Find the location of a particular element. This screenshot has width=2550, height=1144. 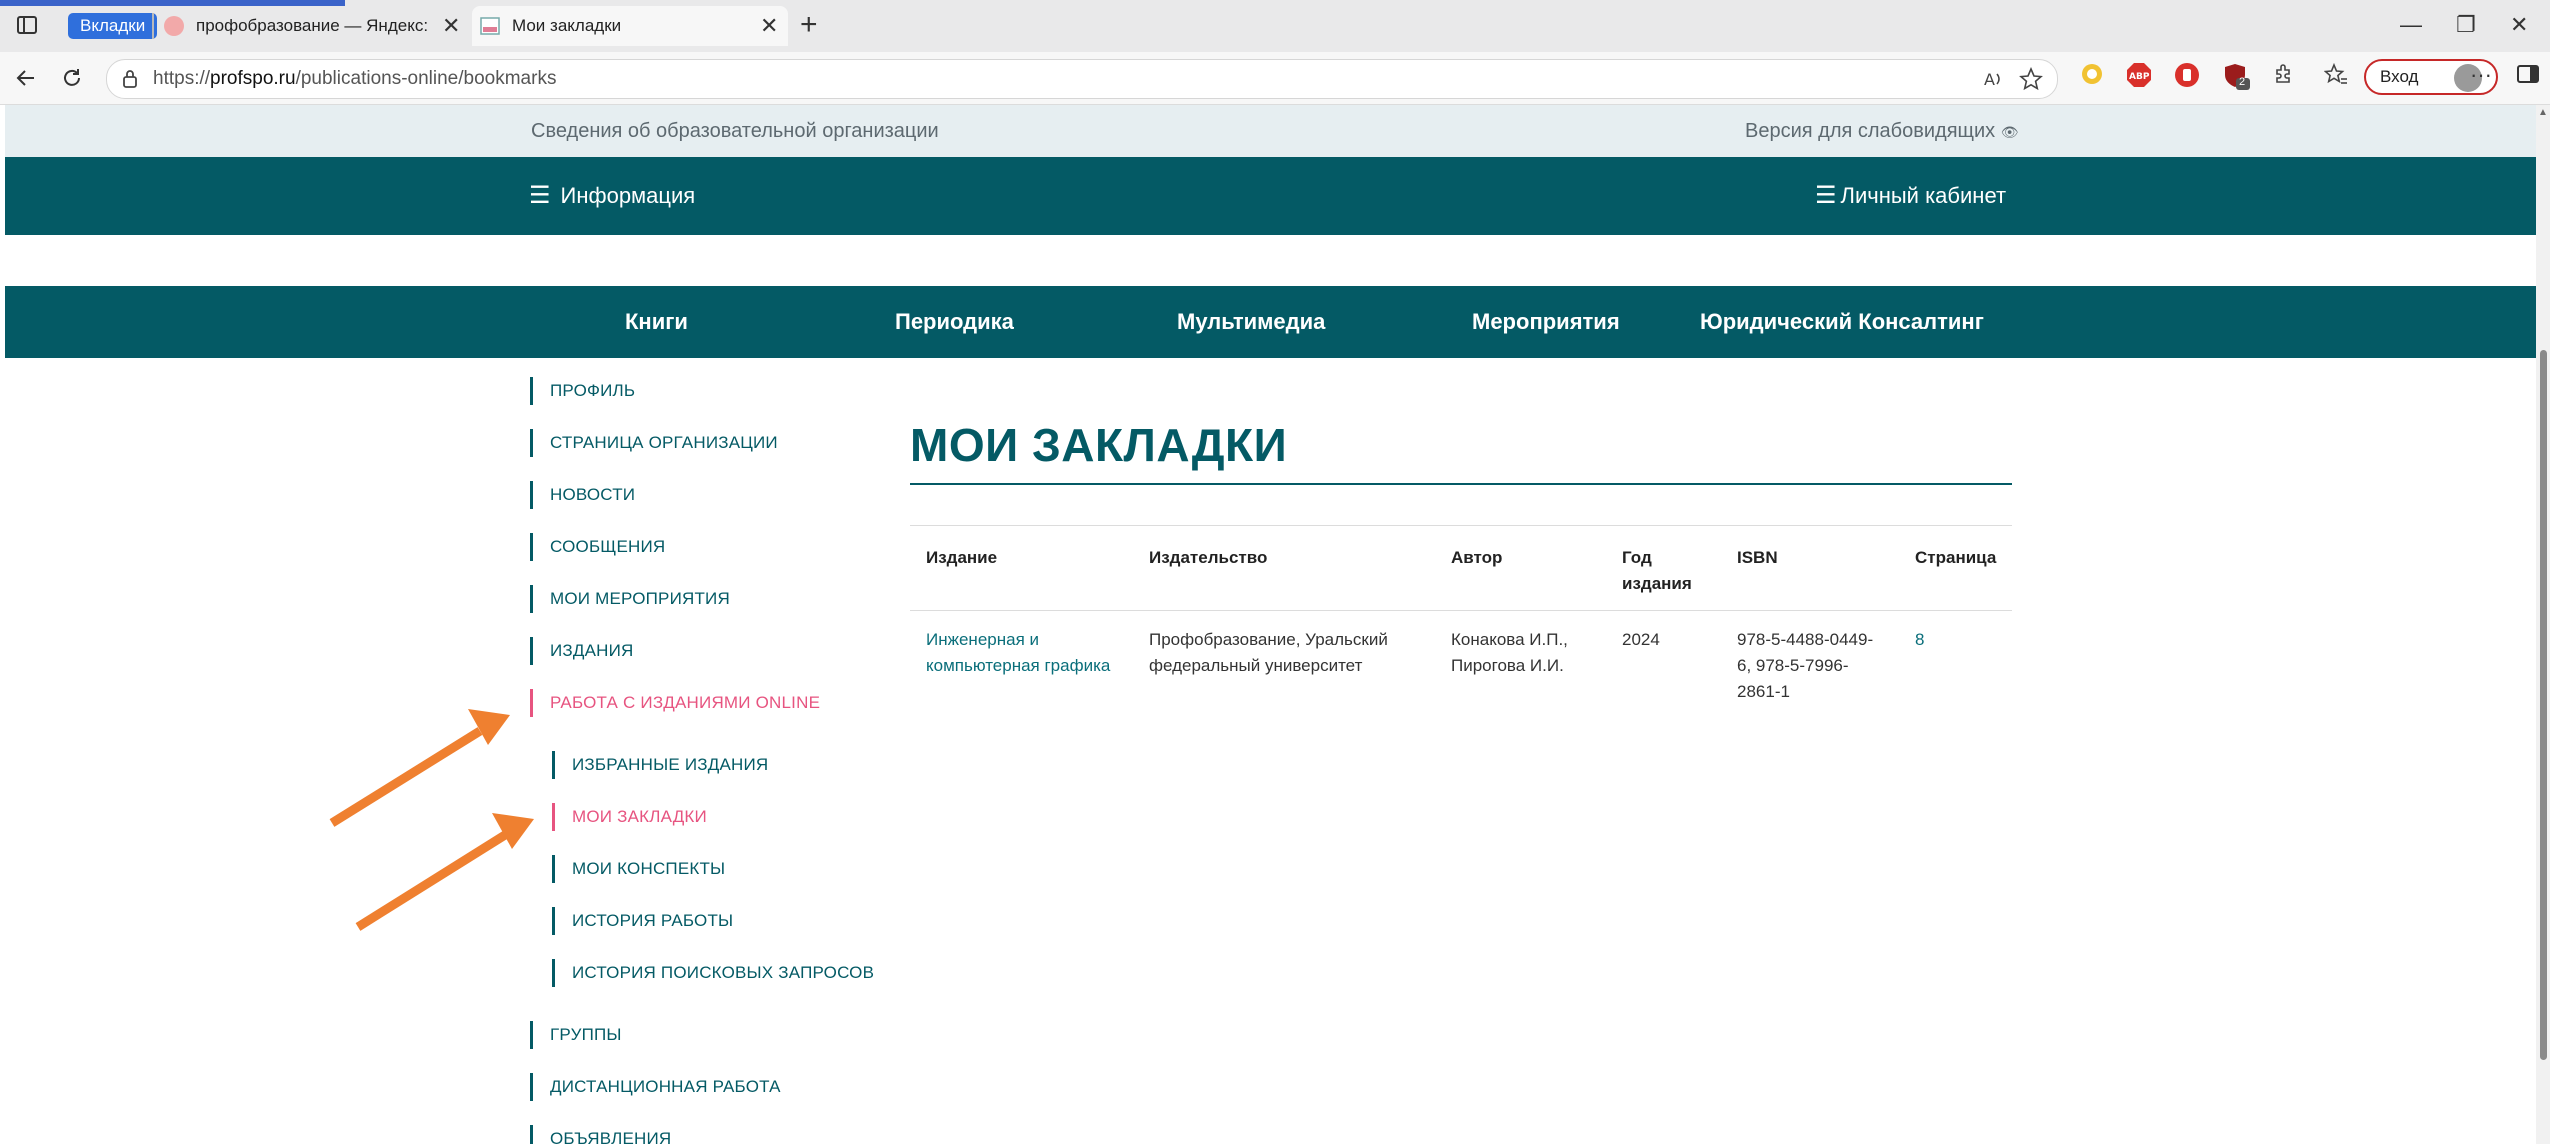

abp-icon: ABP is located at coordinates (2139, 75).